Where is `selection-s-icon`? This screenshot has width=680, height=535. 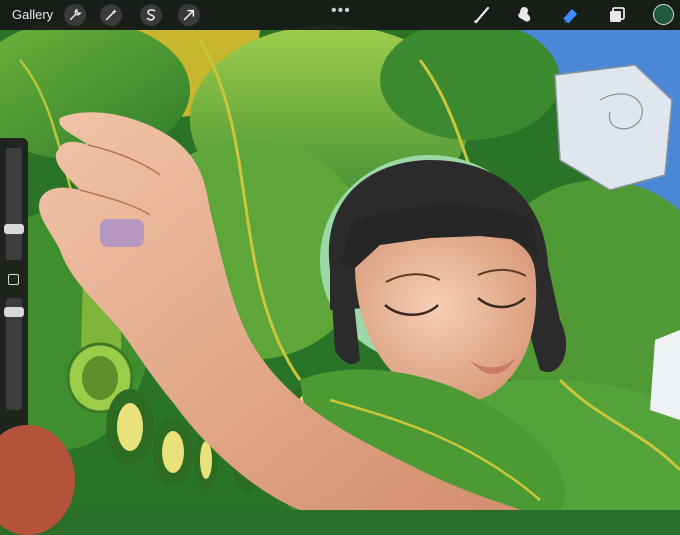
selection-s-icon is located at coordinates (151, 15).